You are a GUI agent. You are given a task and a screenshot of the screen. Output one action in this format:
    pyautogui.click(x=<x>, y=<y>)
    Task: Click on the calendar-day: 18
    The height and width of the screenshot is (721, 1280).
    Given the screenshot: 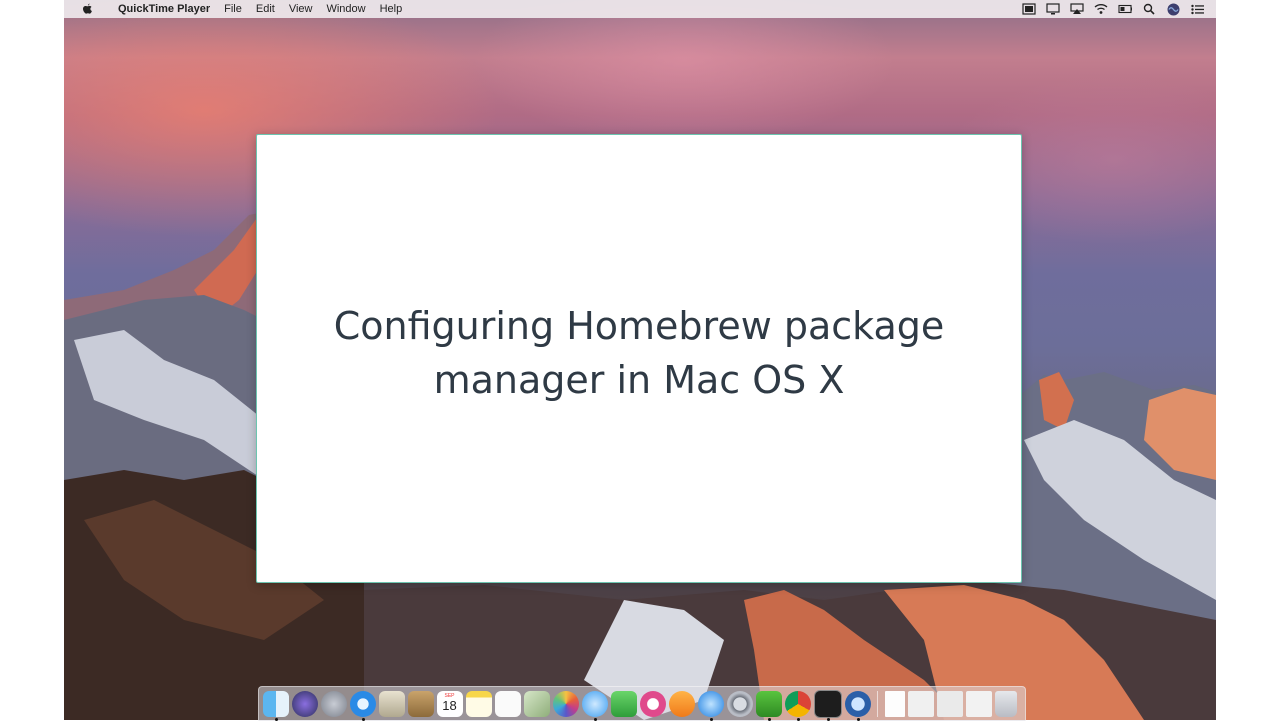 What is the action you would take?
    pyautogui.click(x=449, y=705)
    